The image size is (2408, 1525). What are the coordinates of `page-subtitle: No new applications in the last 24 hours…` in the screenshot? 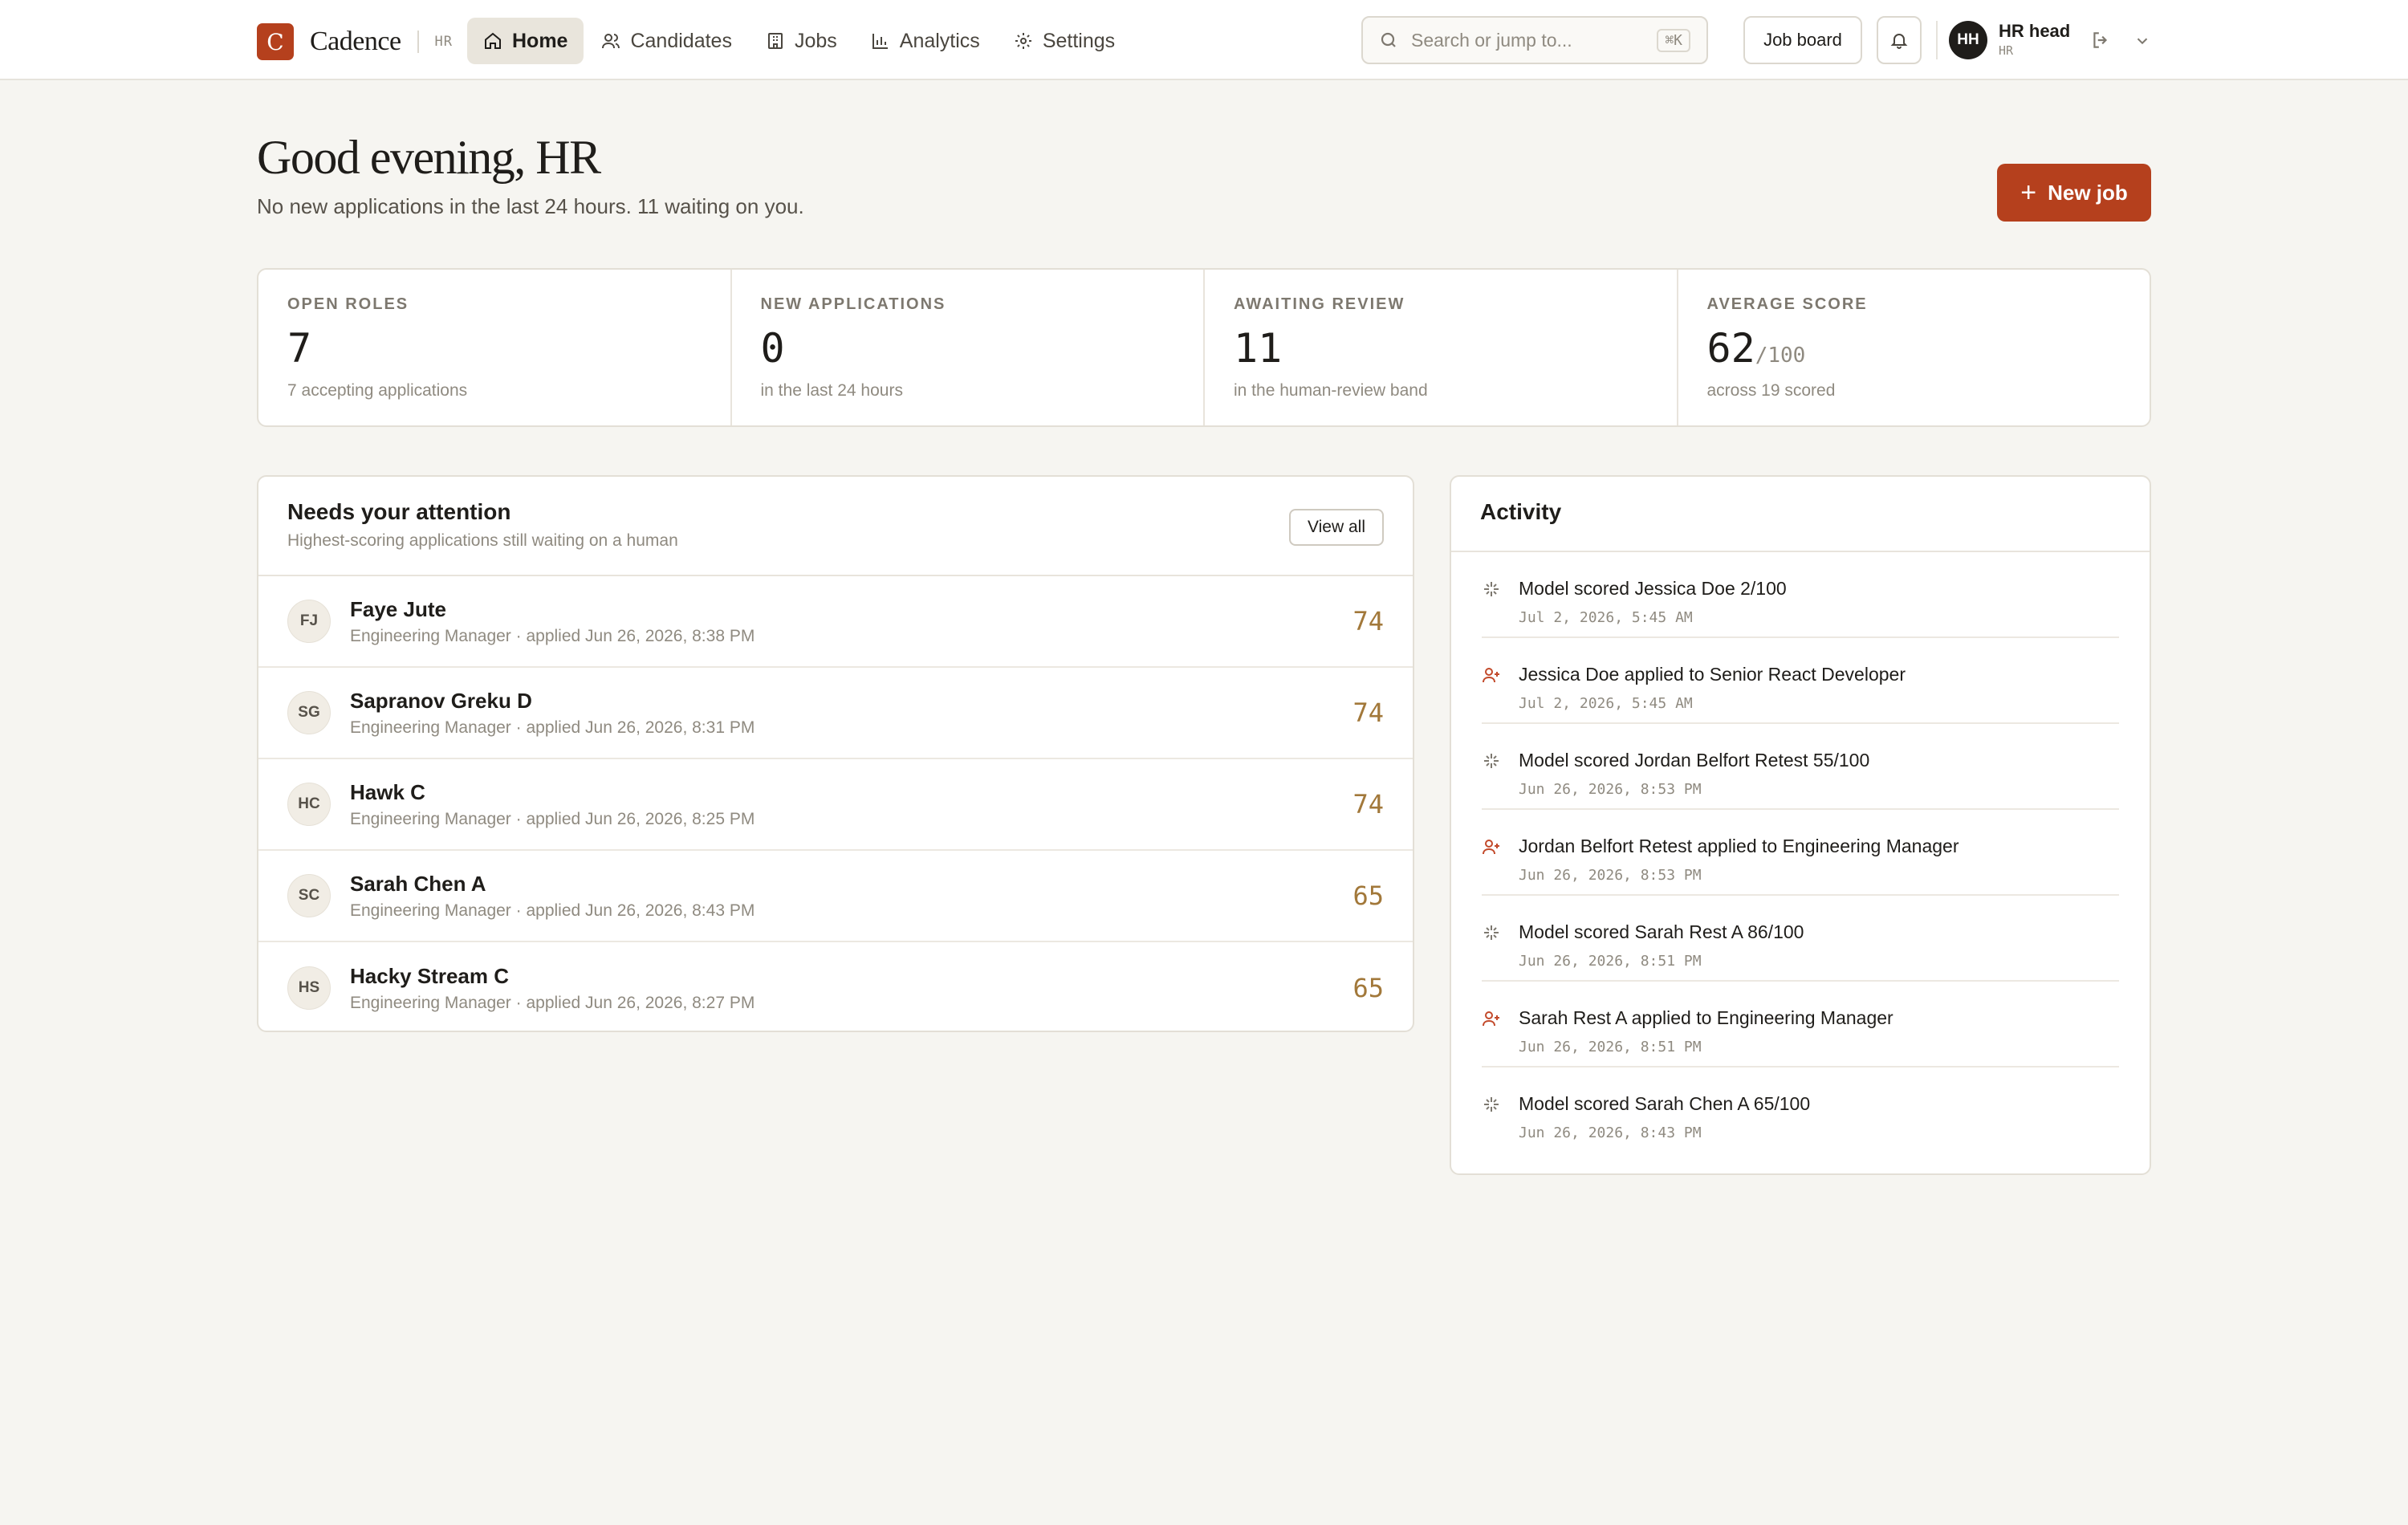 It's located at (530, 206).